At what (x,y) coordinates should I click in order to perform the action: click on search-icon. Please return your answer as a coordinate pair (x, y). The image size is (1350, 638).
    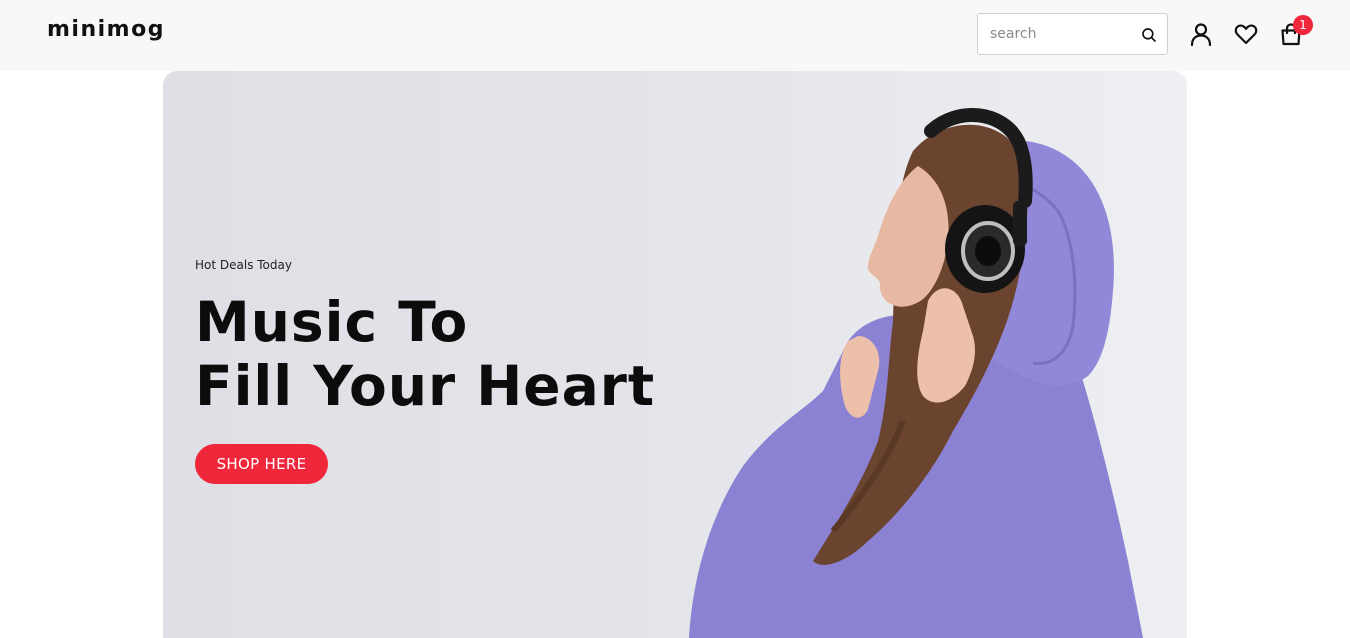
    Looking at the image, I should click on (1149, 35).